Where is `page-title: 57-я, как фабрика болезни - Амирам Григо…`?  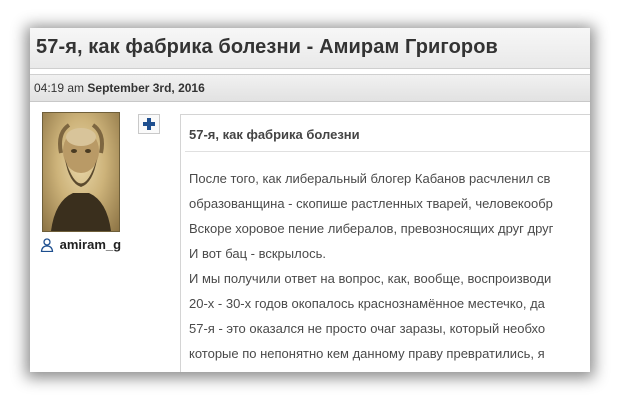
page-title: 57-я, как фабрика болезни - Амирам Григо… is located at coordinates (267, 47).